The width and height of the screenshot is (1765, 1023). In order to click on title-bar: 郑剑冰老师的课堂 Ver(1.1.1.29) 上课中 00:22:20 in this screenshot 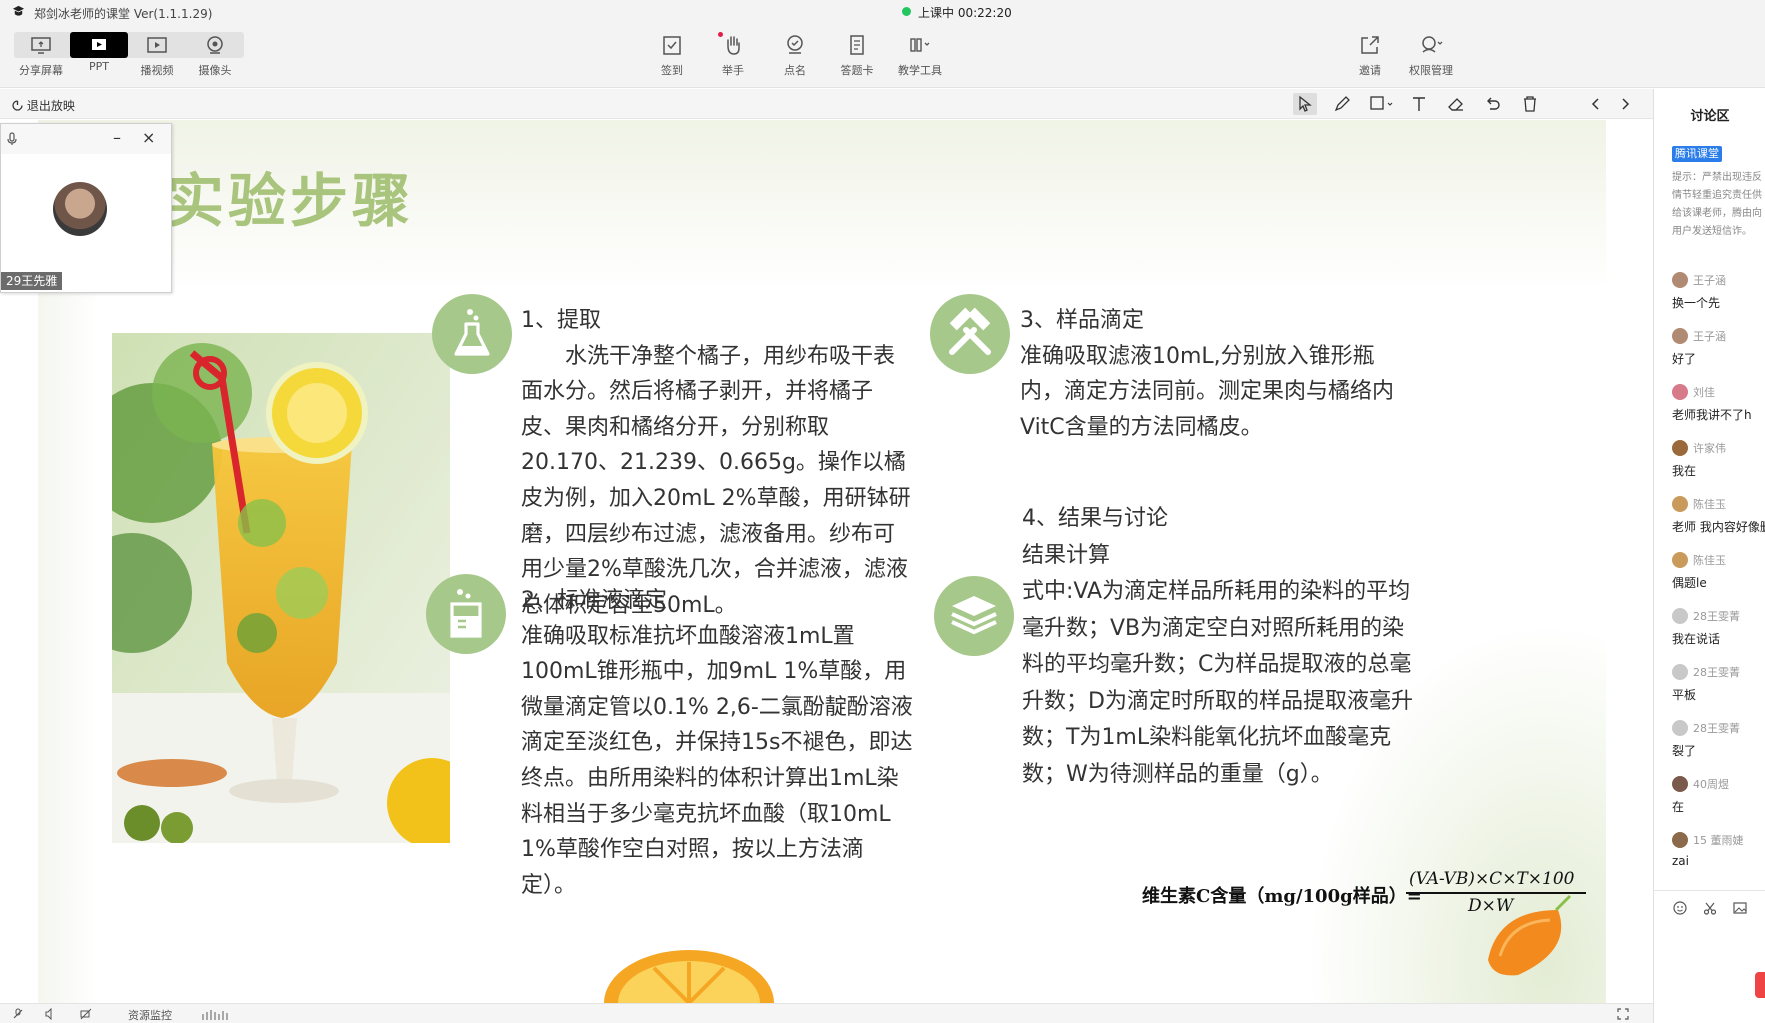, I will do `click(882, 12)`.